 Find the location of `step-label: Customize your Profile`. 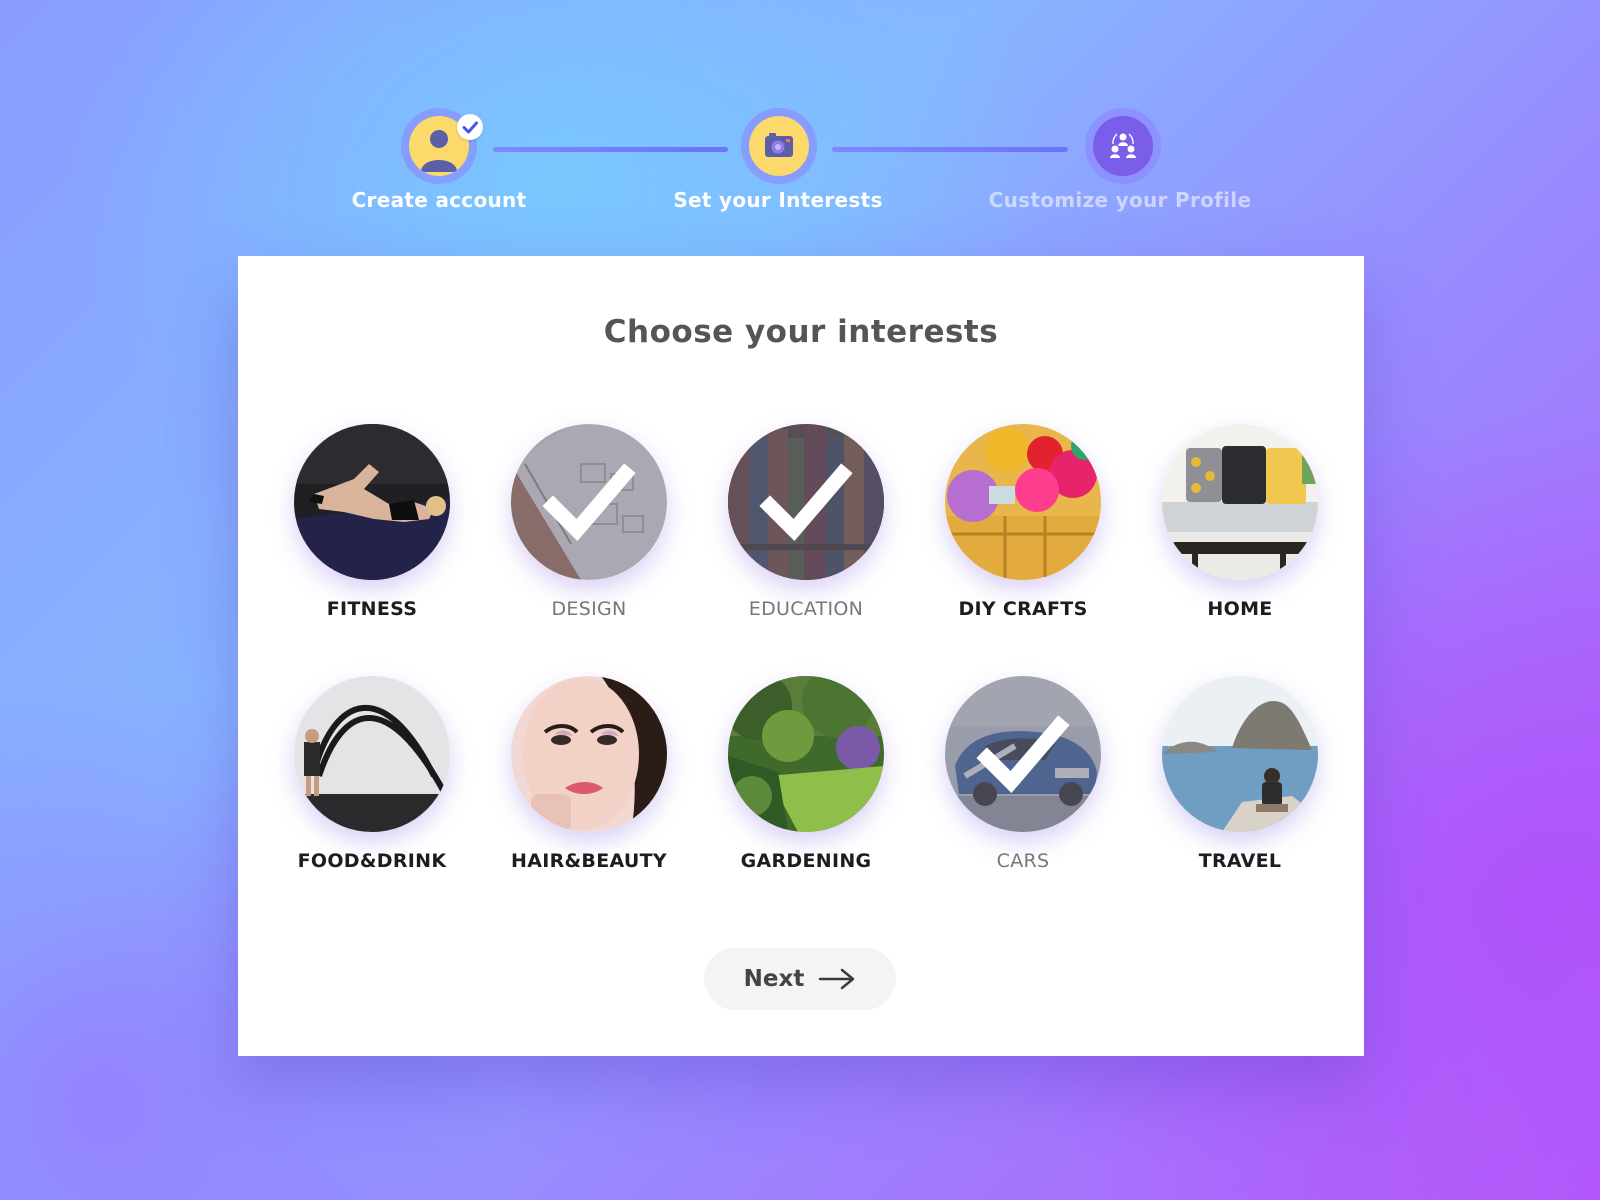

step-label: Customize your Profile is located at coordinates (1120, 200).